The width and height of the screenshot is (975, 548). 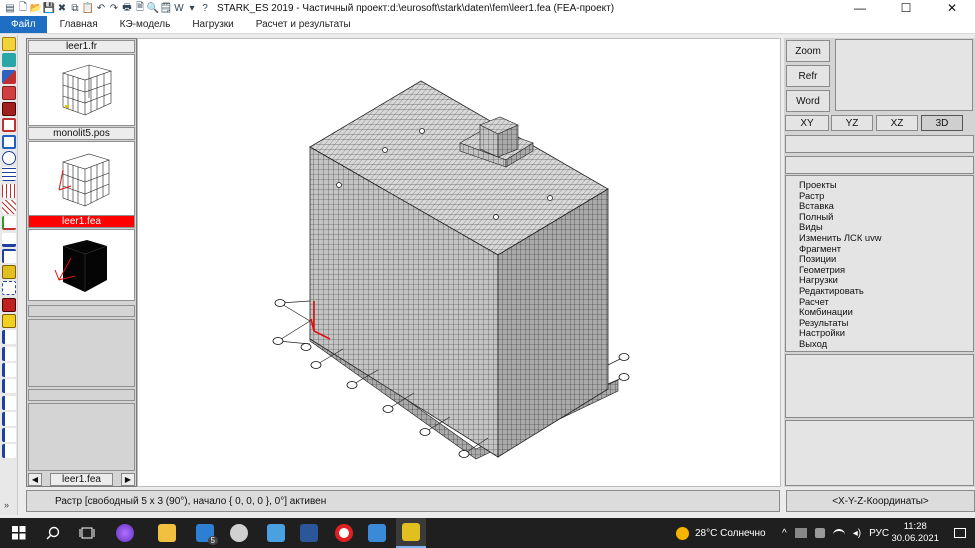 I want to click on network-icon, so click(x=838, y=533).